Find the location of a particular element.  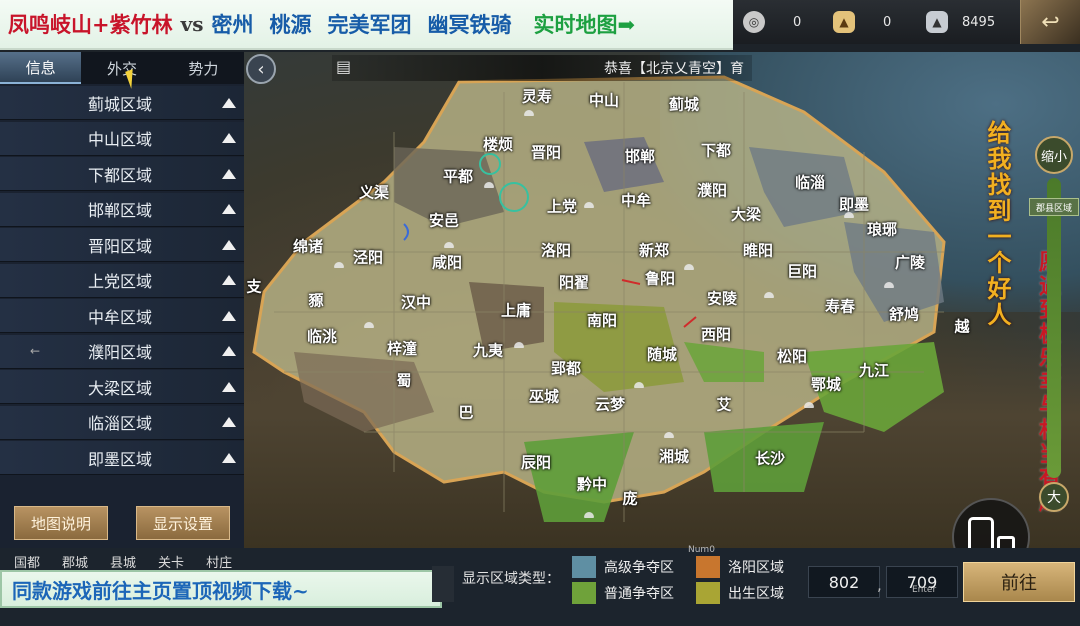

back-button: ↩ is located at coordinates (1050, 22).